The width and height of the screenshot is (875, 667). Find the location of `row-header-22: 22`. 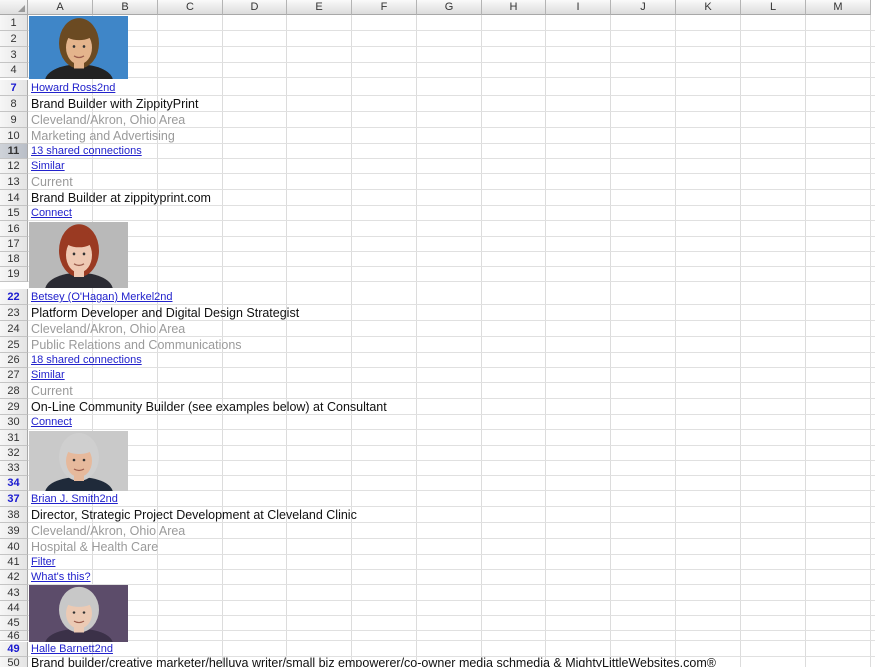

row-header-22: 22 is located at coordinates (14, 297).